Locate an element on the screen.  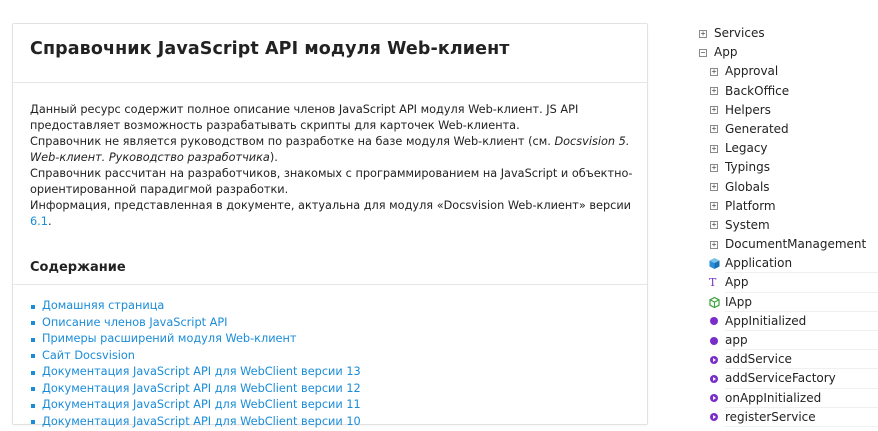
tree-node-backoffice: + BackOffice is located at coordinates (788, 91).